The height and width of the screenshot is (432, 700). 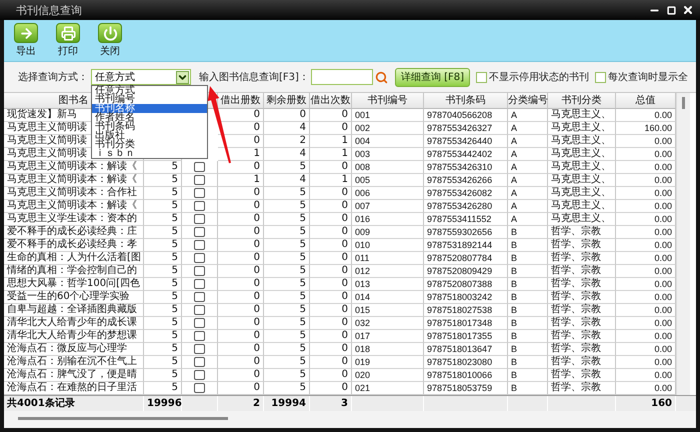 I want to click on table-cell: 思想大风暴：哲学100问[四色, so click(x=74, y=284).